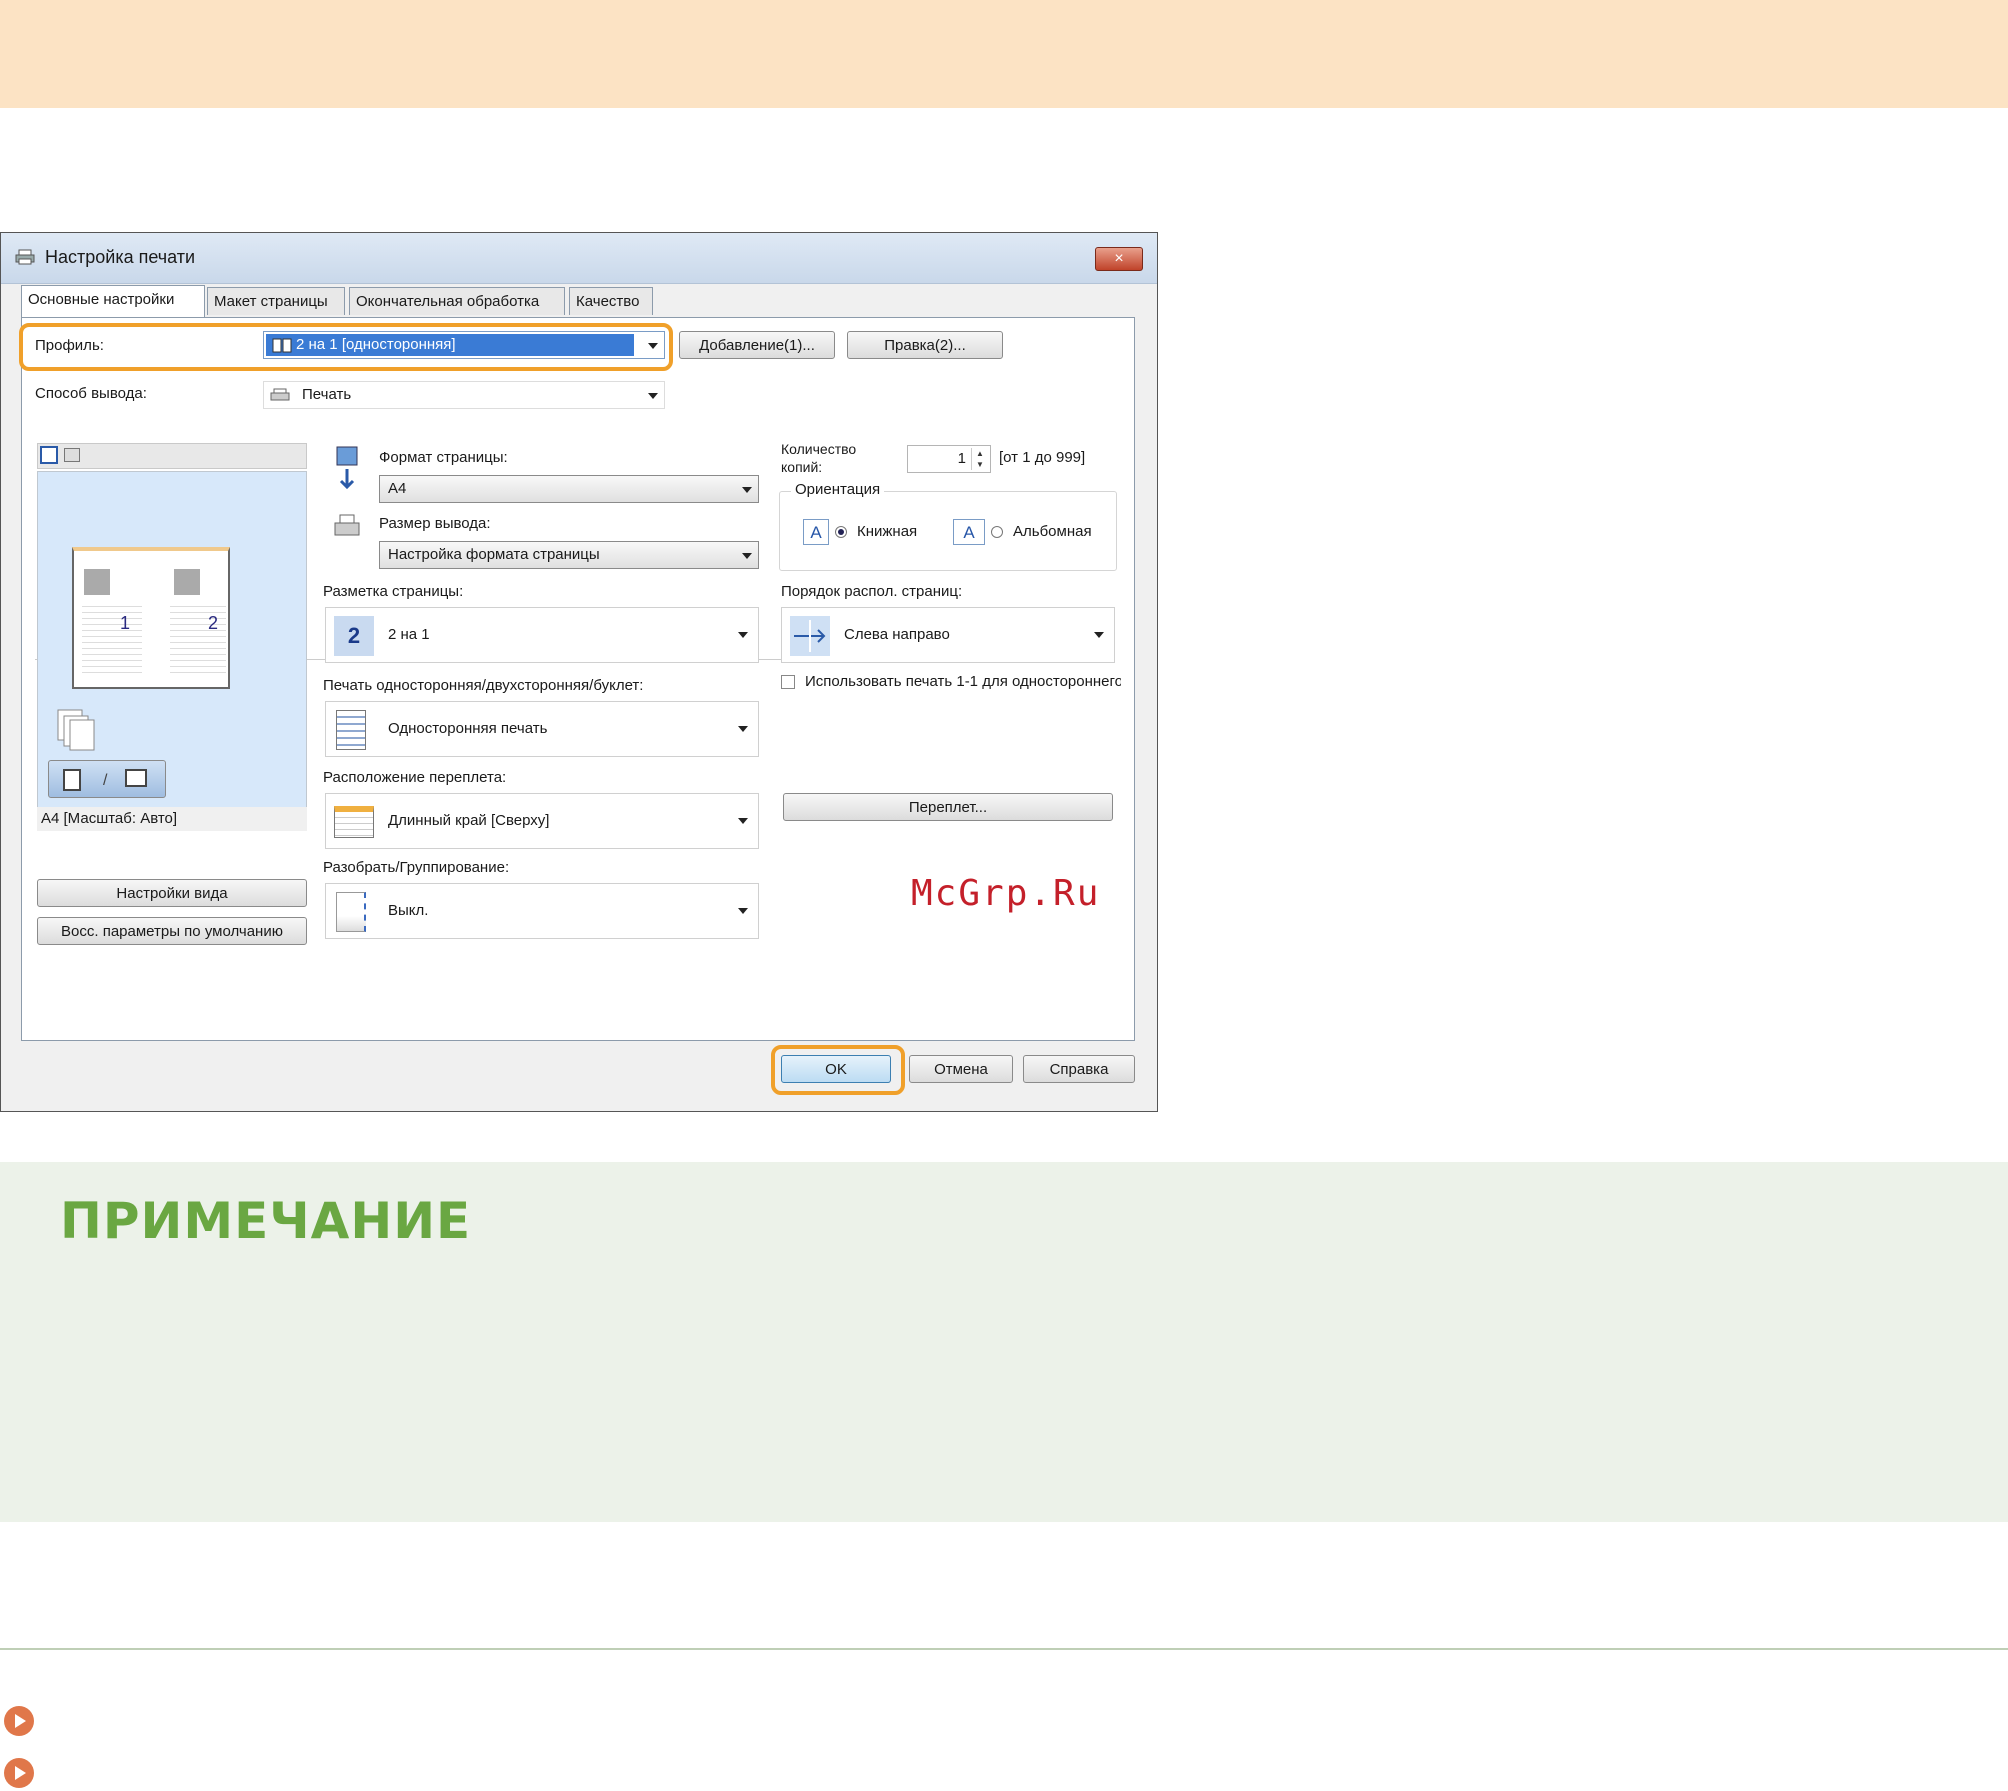 The height and width of the screenshot is (1791, 2008). Describe the element at coordinates (172, 931) in the screenshot. I see `restore-defaults-button: Восс. параметры по умолчанию` at that location.